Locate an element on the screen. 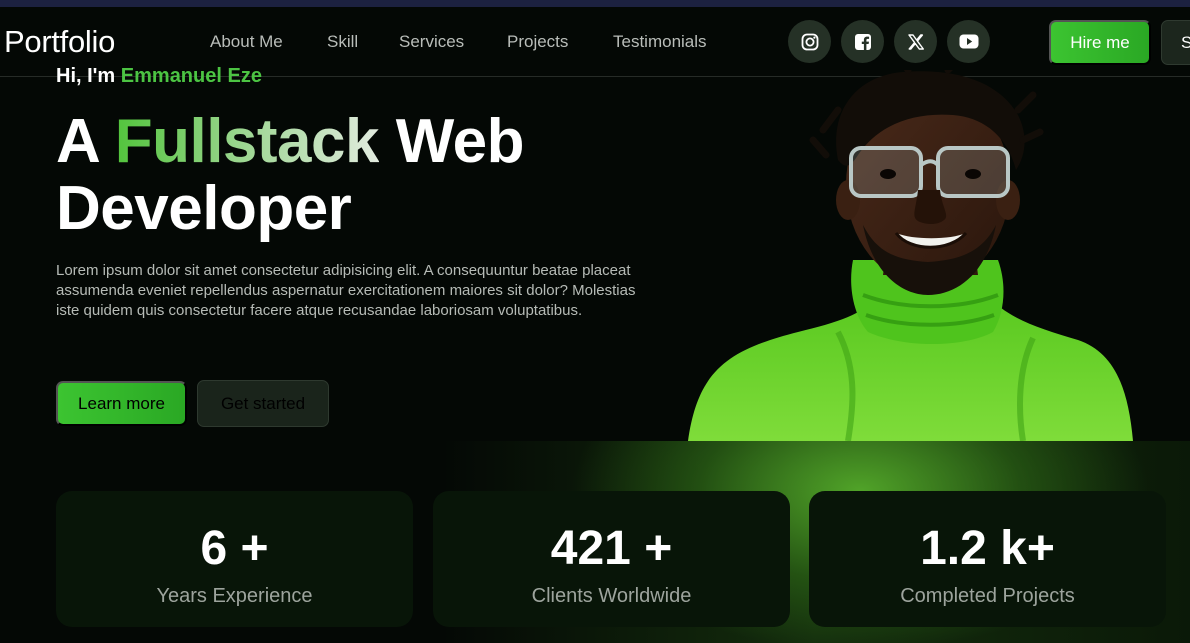  nav-link-skill: Skill is located at coordinates (342, 42).